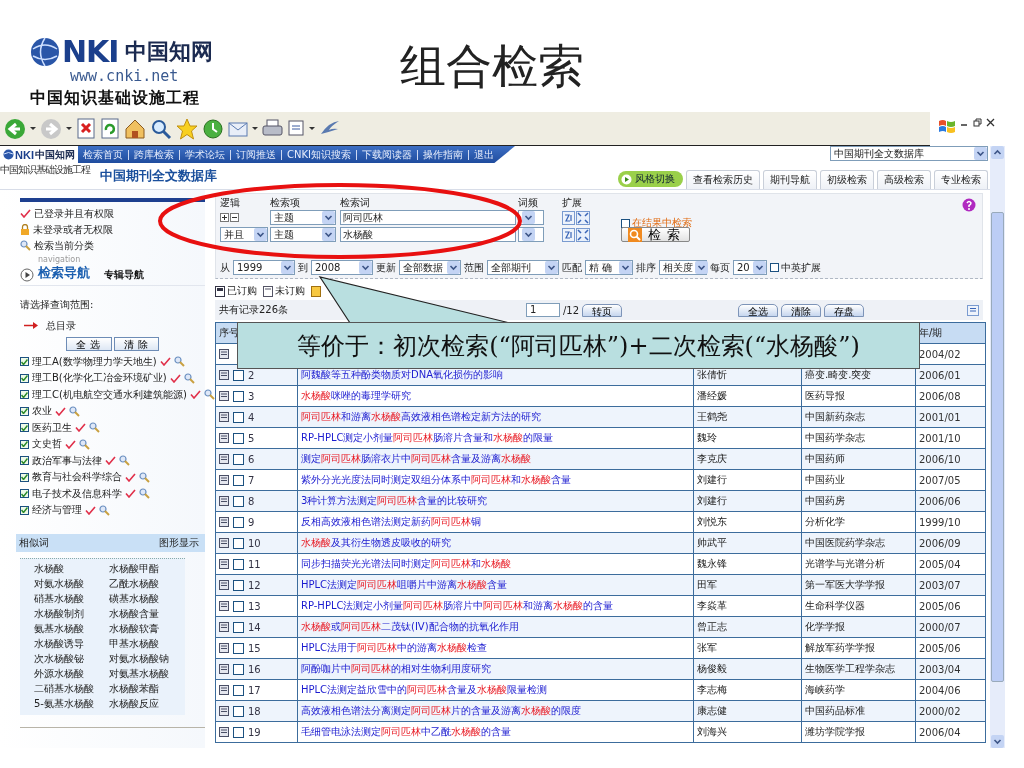 The height and width of the screenshot is (768, 1024). I want to click on row-number: 13, so click(254, 606).